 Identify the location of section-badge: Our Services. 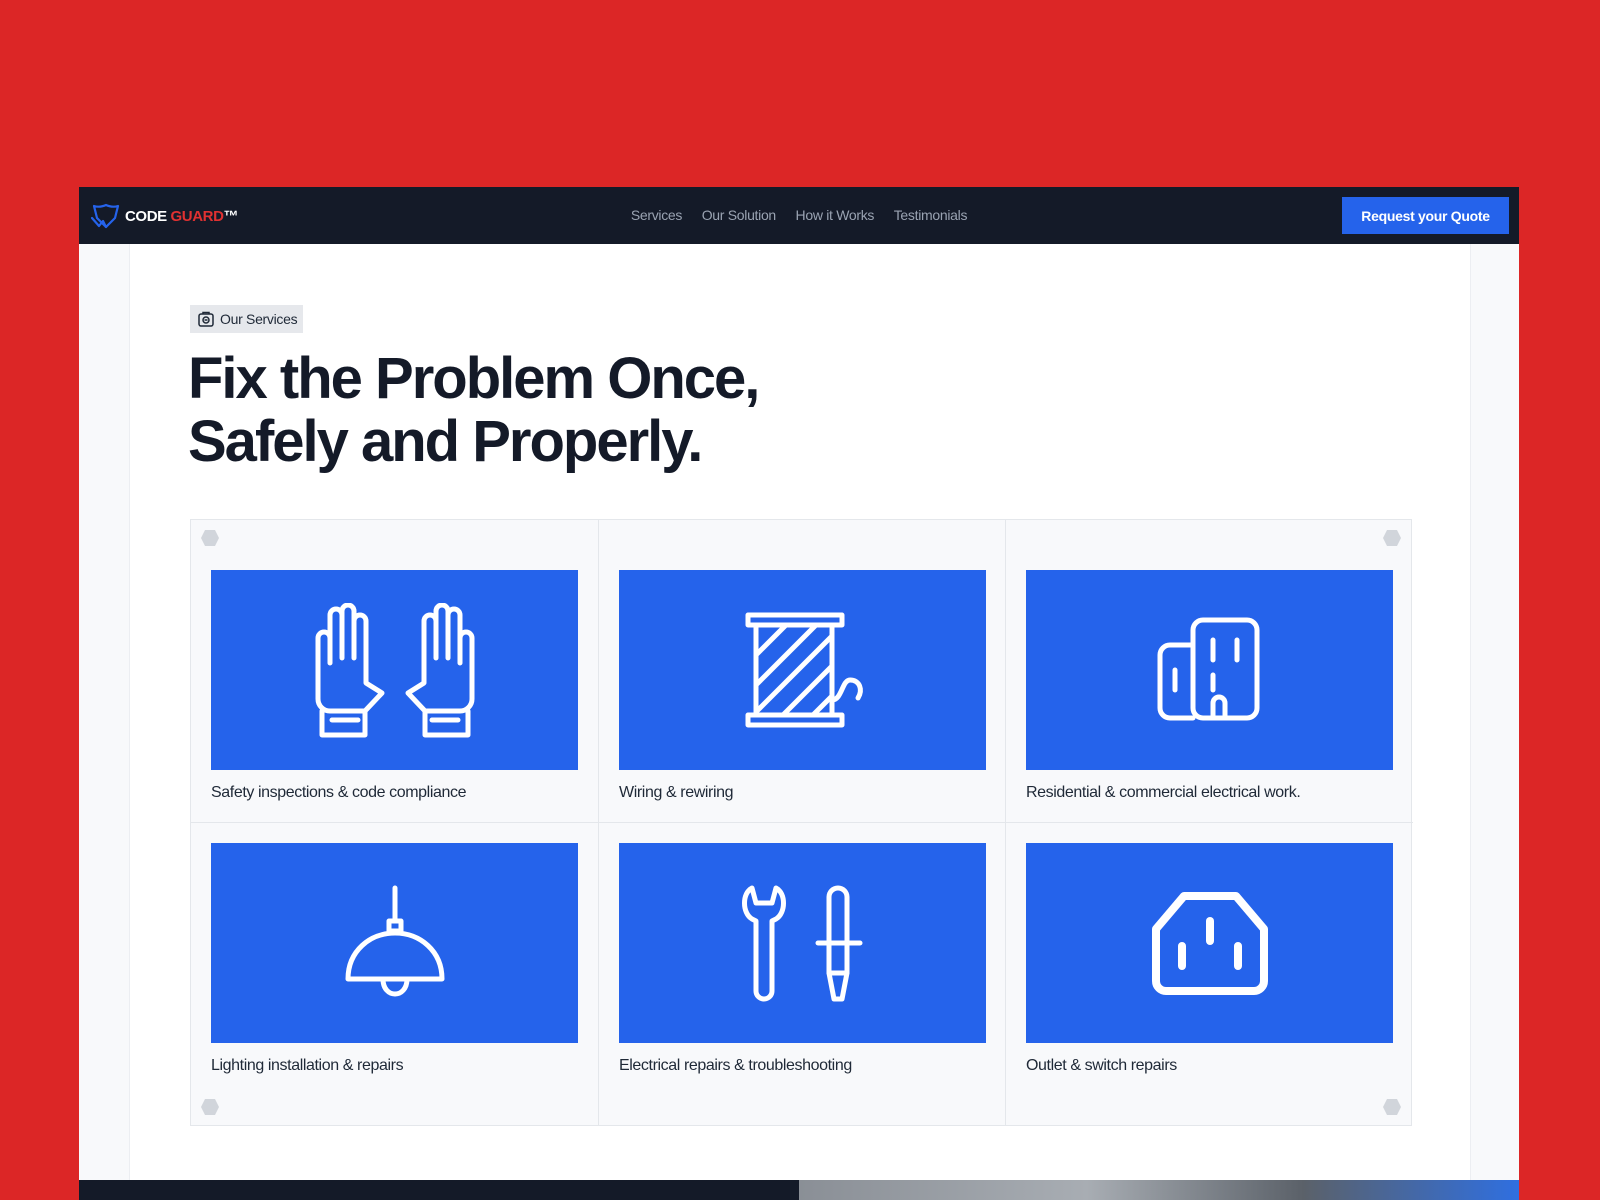
(247, 319).